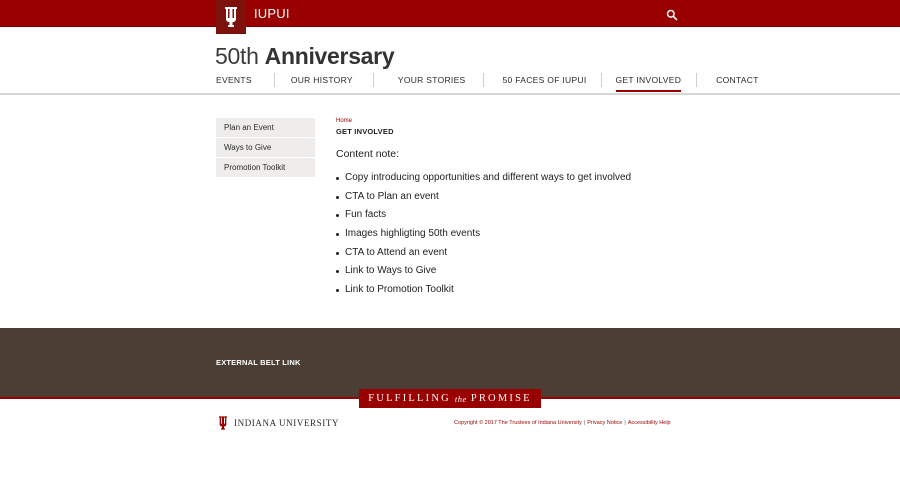 The height and width of the screenshot is (500, 900). I want to click on sidebar-item-ways-to-give: Ways to Give, so click(265, 147).